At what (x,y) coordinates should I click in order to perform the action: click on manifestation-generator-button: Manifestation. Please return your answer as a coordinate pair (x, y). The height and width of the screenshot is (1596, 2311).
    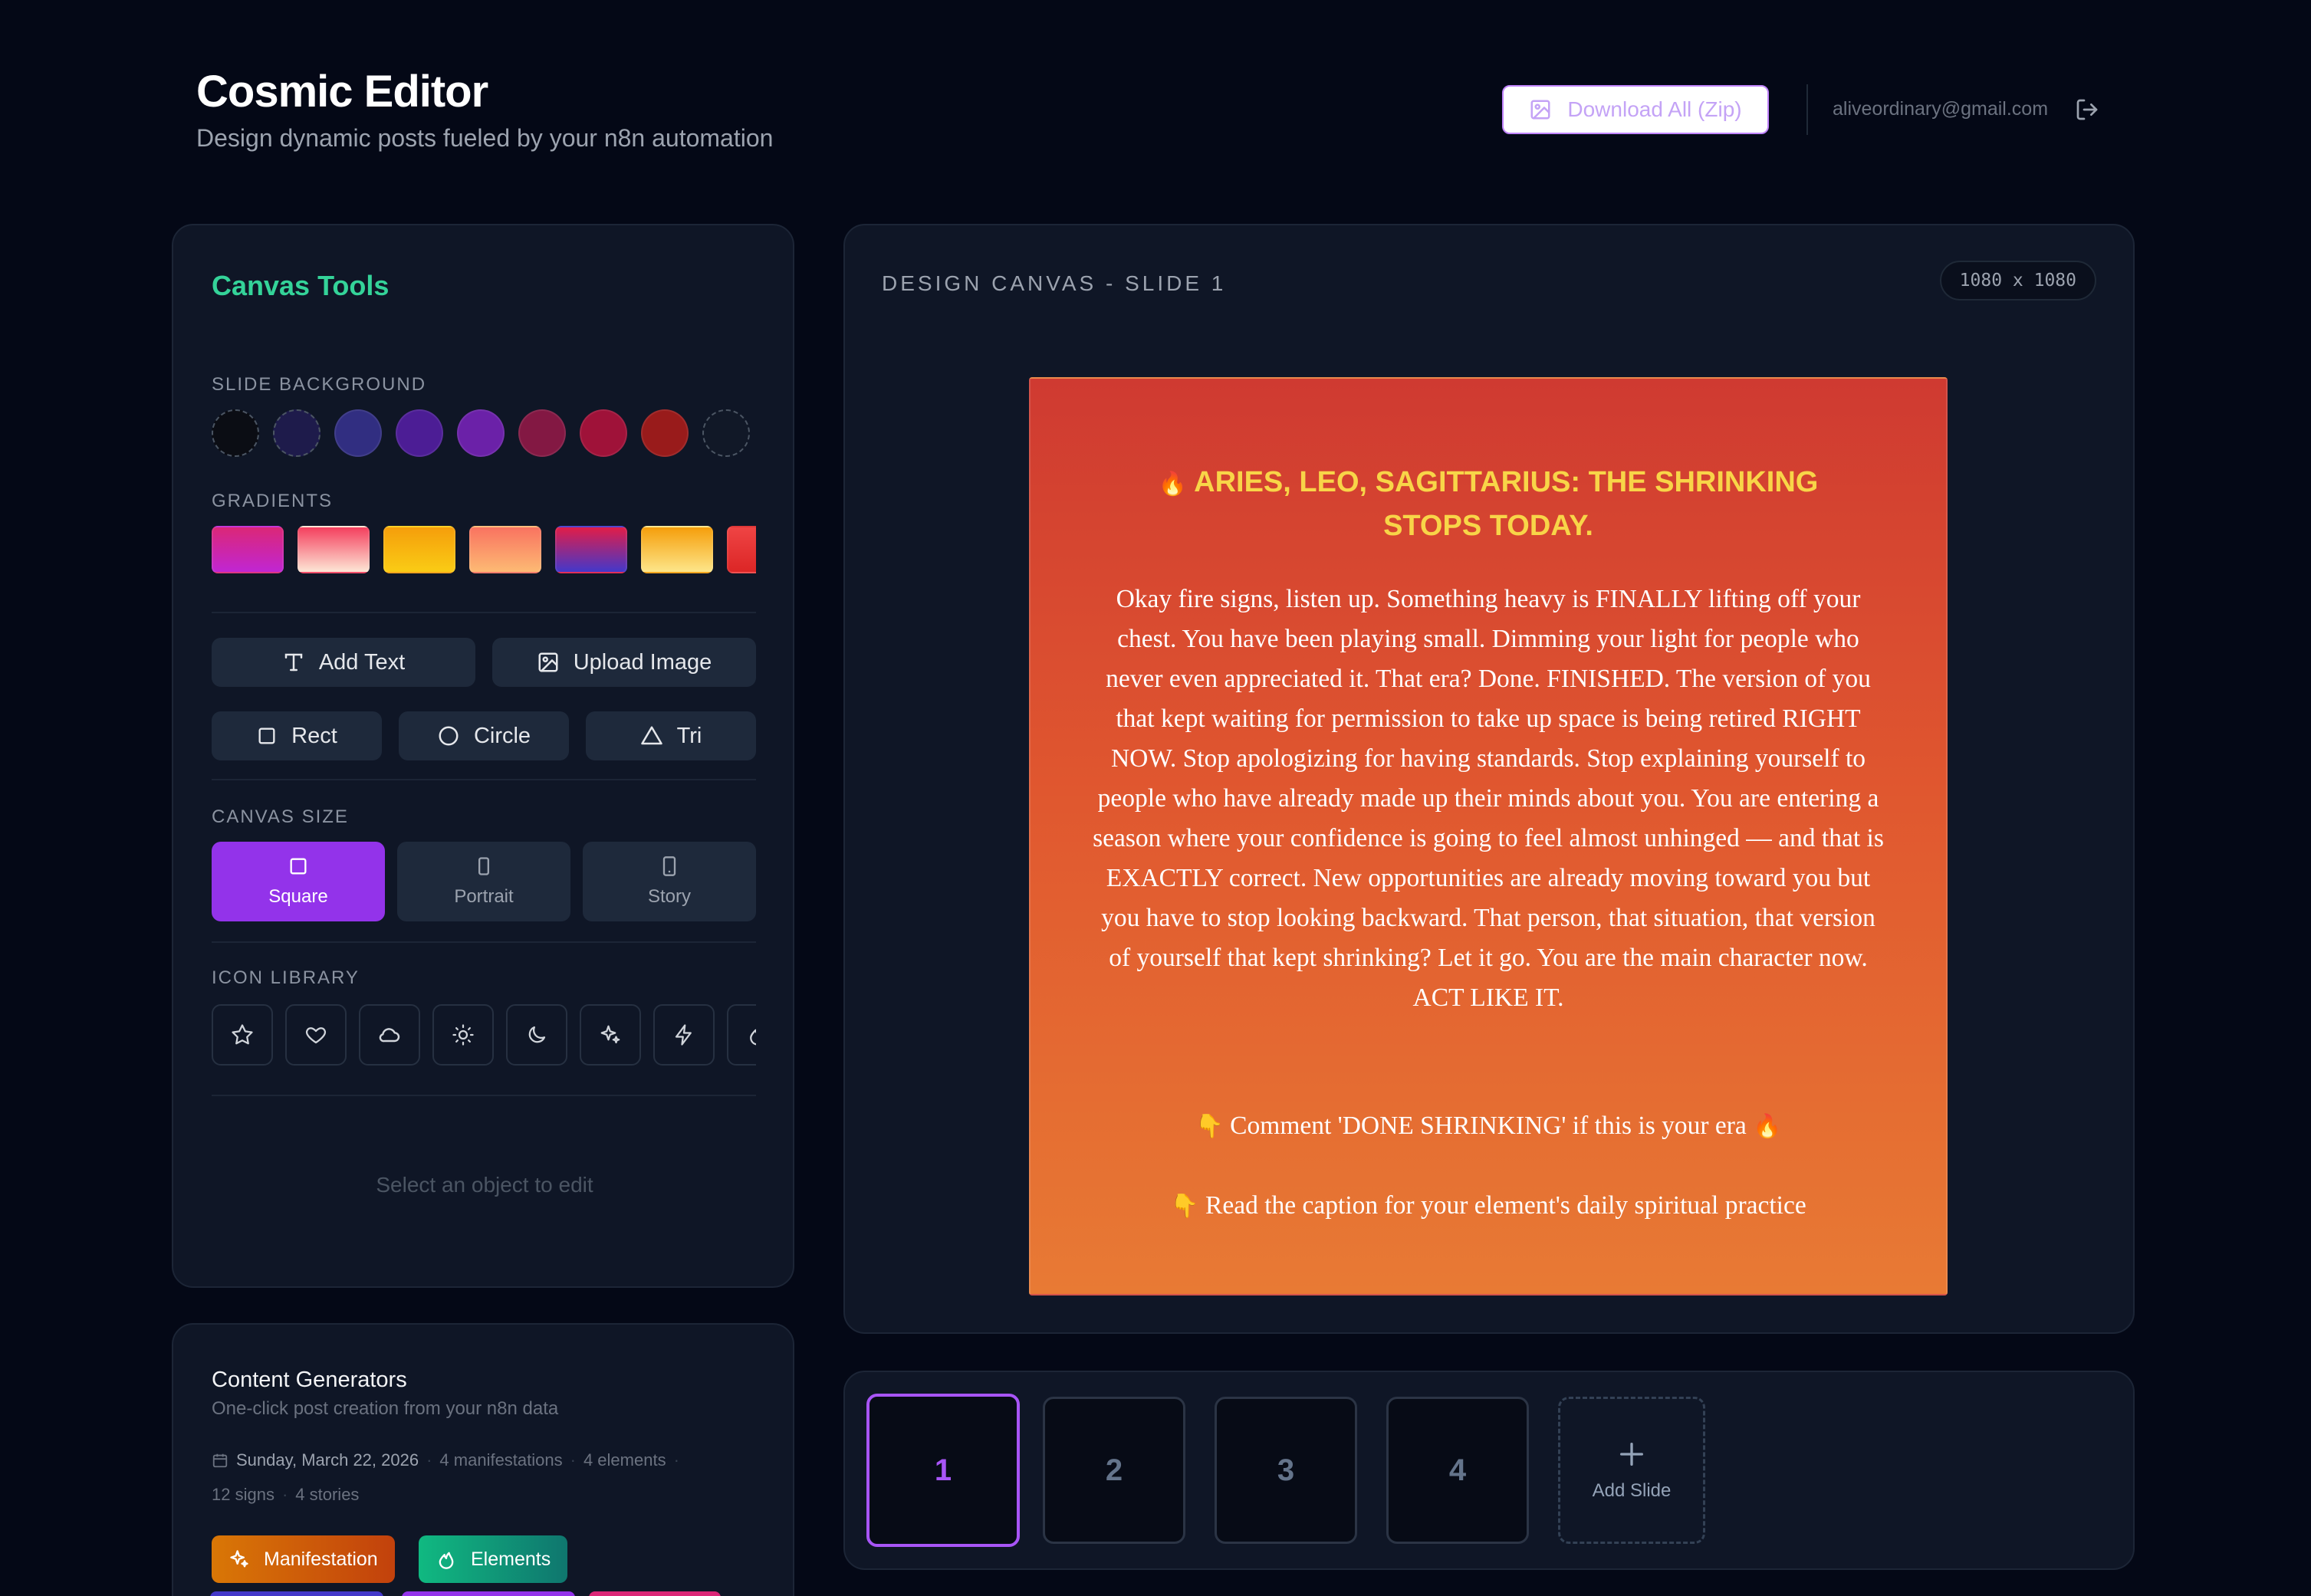
    Looking at the image, I should click on (303, 1559).